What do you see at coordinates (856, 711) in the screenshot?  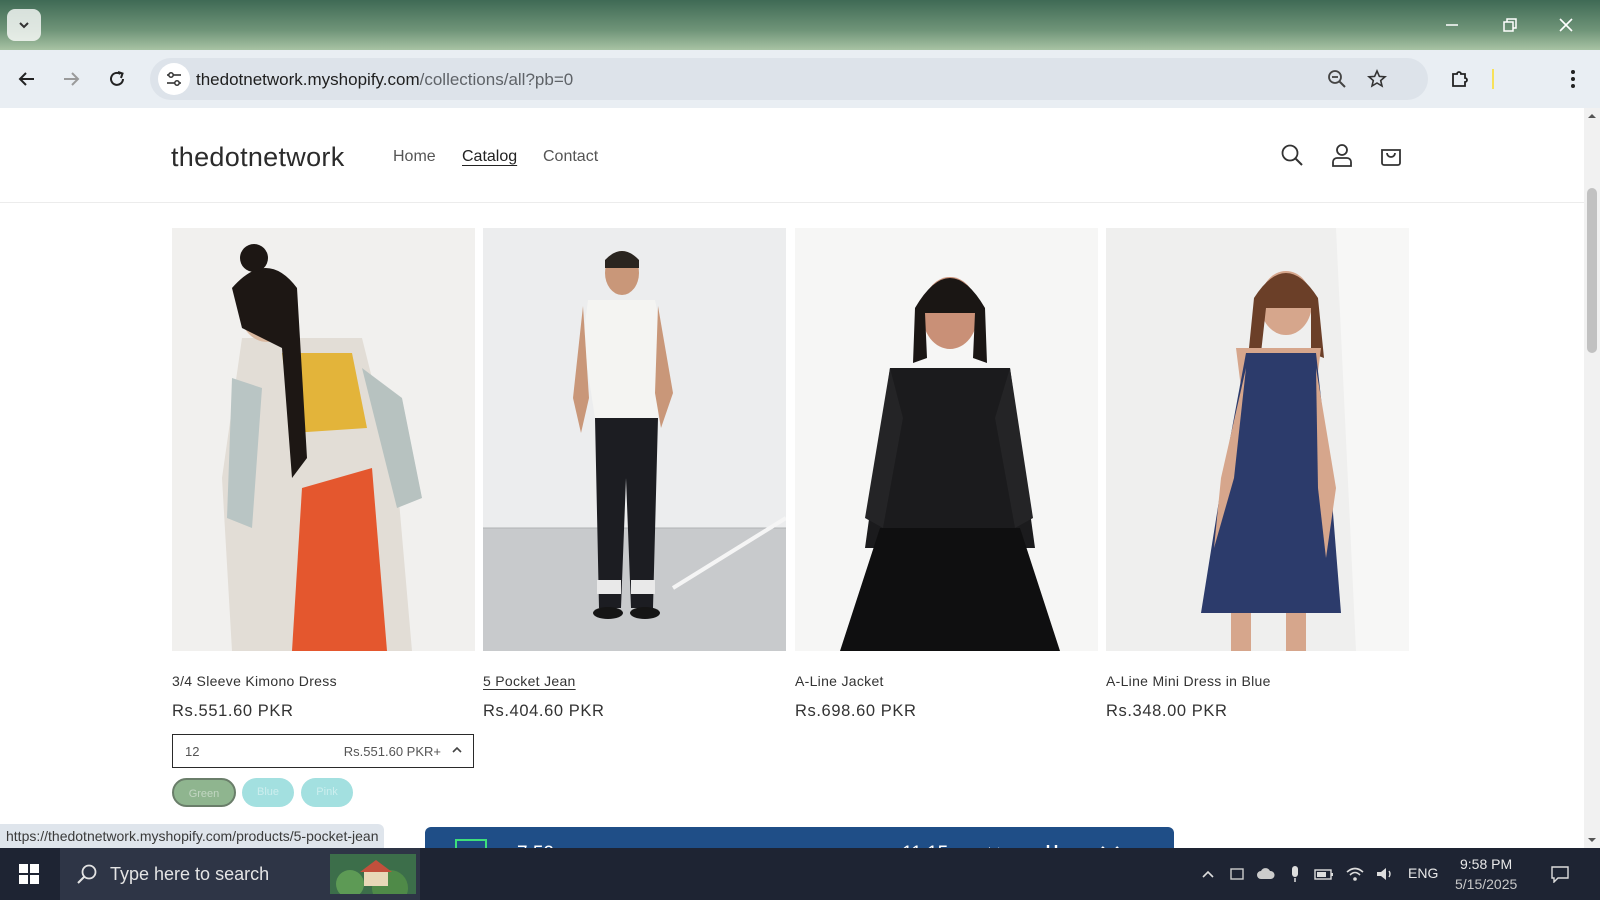 I see `product-price: Rs.698.60 PKR` at bounding box center [856, 711].